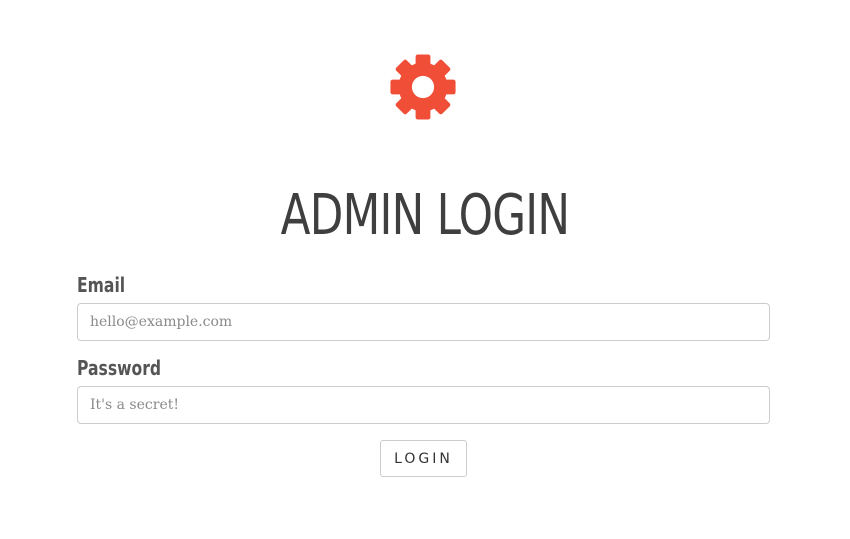 The width and height of the screenshot is (850, 539). Describe the element at coordinates (425, 215) in the screenshot. I see `page-title: ADMIN LOGIN` at that location.